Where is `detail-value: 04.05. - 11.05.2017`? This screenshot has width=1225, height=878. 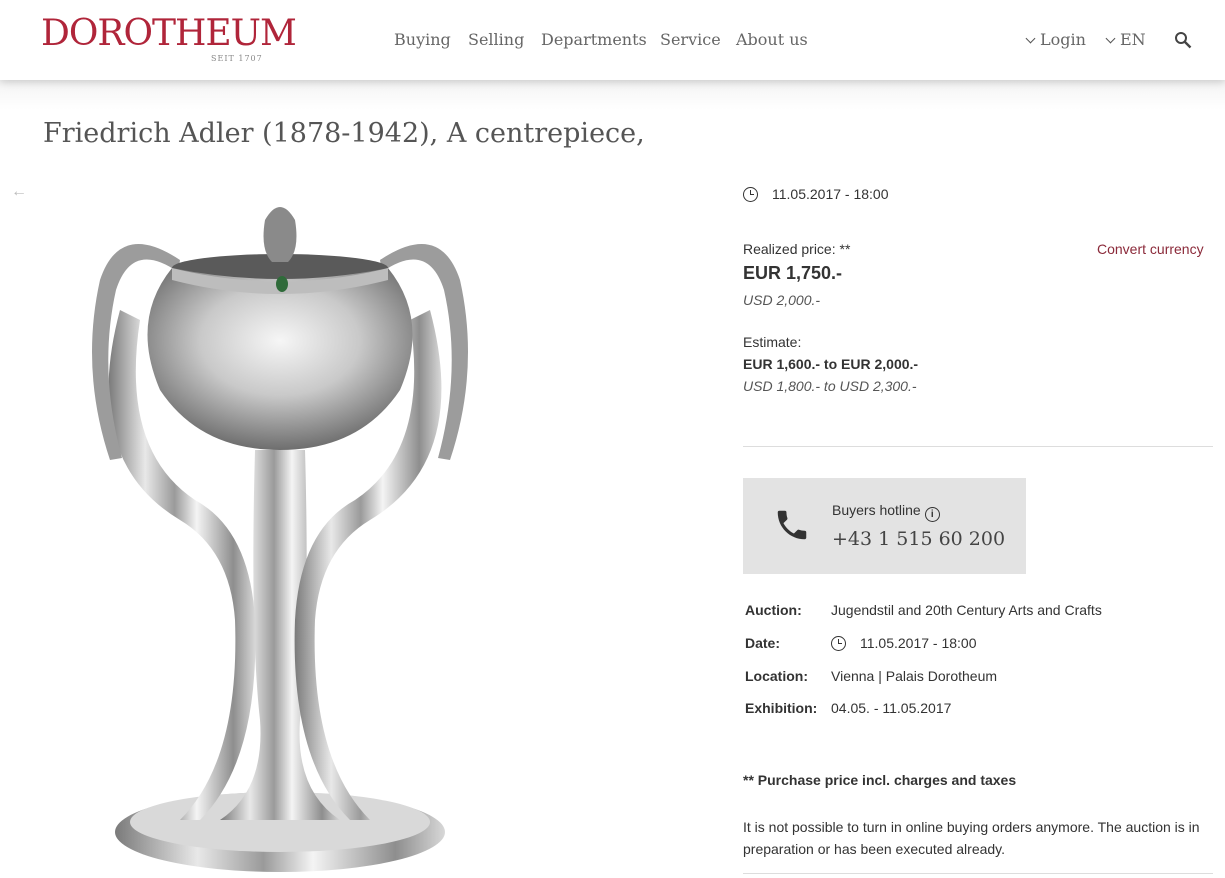 detail-value: 04.05. - 11.05.2017 is located at coordinates (891, 708).